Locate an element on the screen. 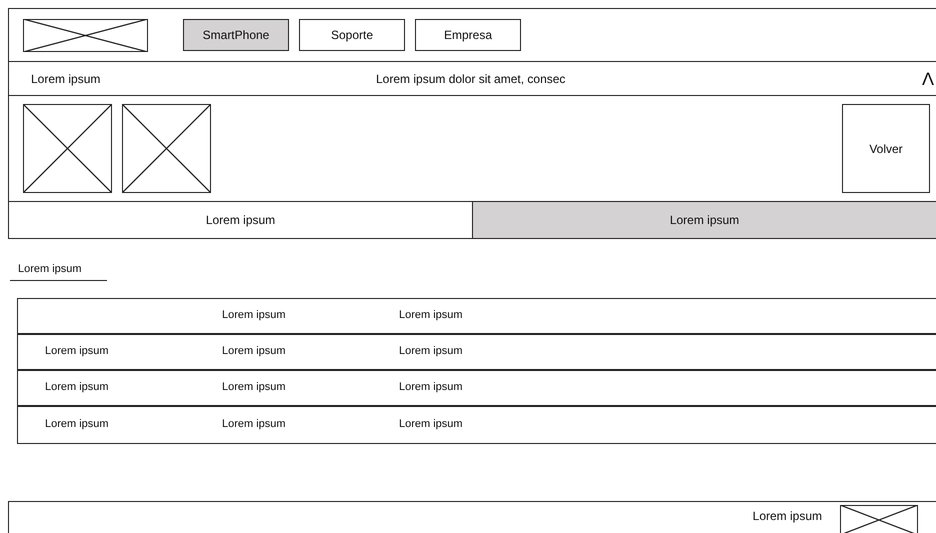  nav-tab: Soporte is located at coordinates (352, 35).